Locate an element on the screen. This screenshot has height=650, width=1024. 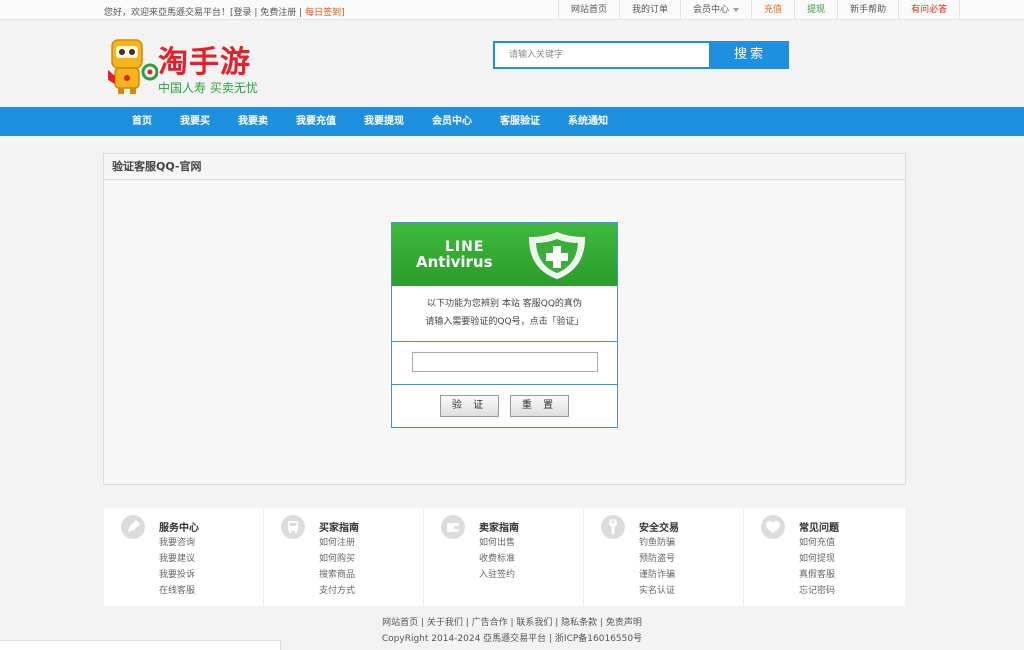
top-nav-member: 会员中心 is located at coordinates (715, 10).